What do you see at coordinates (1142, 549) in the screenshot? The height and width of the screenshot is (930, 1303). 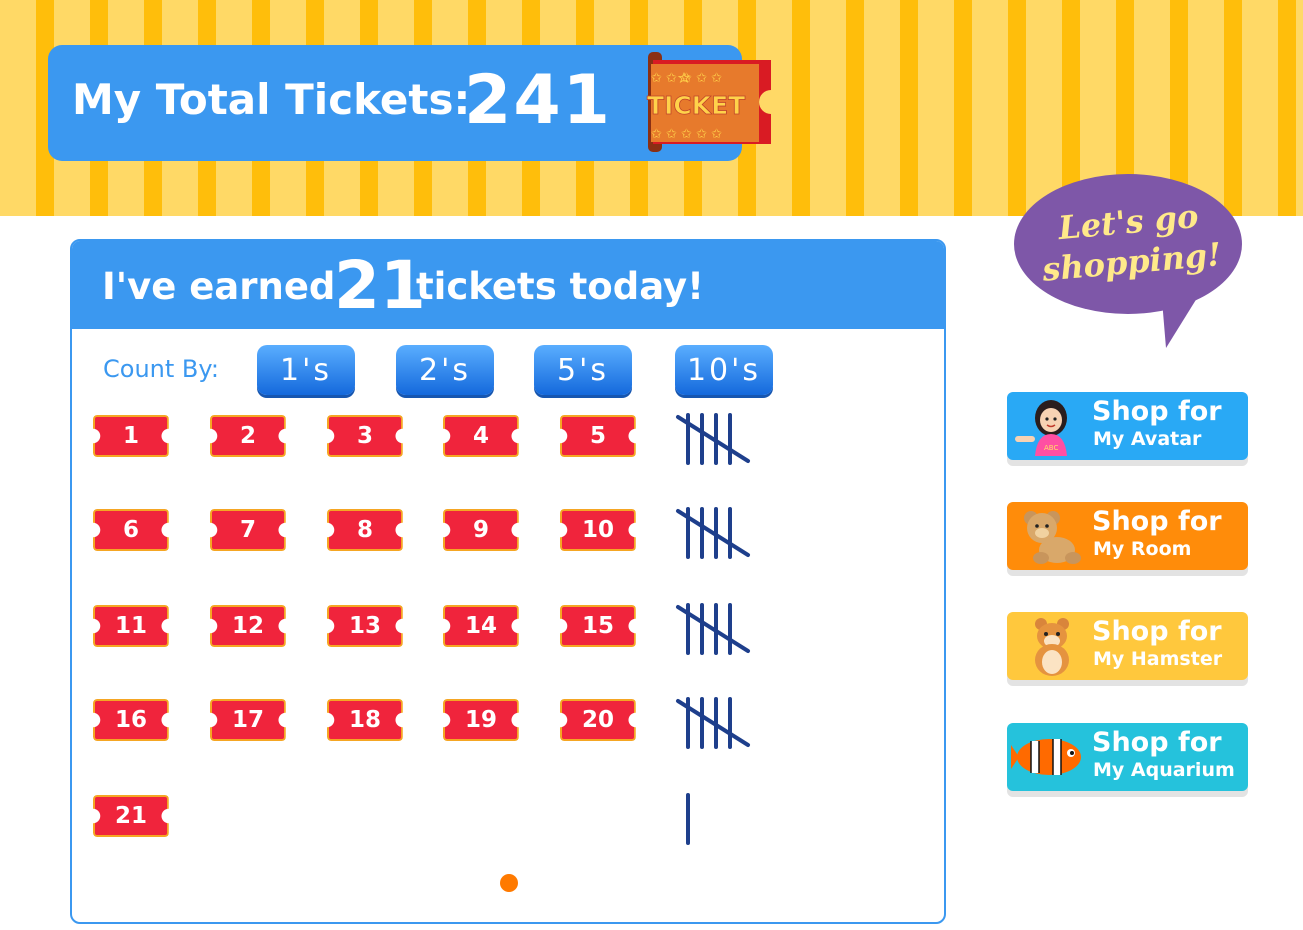 I see `shop-room-line2: My Room` at bounding box center [1142, 549].